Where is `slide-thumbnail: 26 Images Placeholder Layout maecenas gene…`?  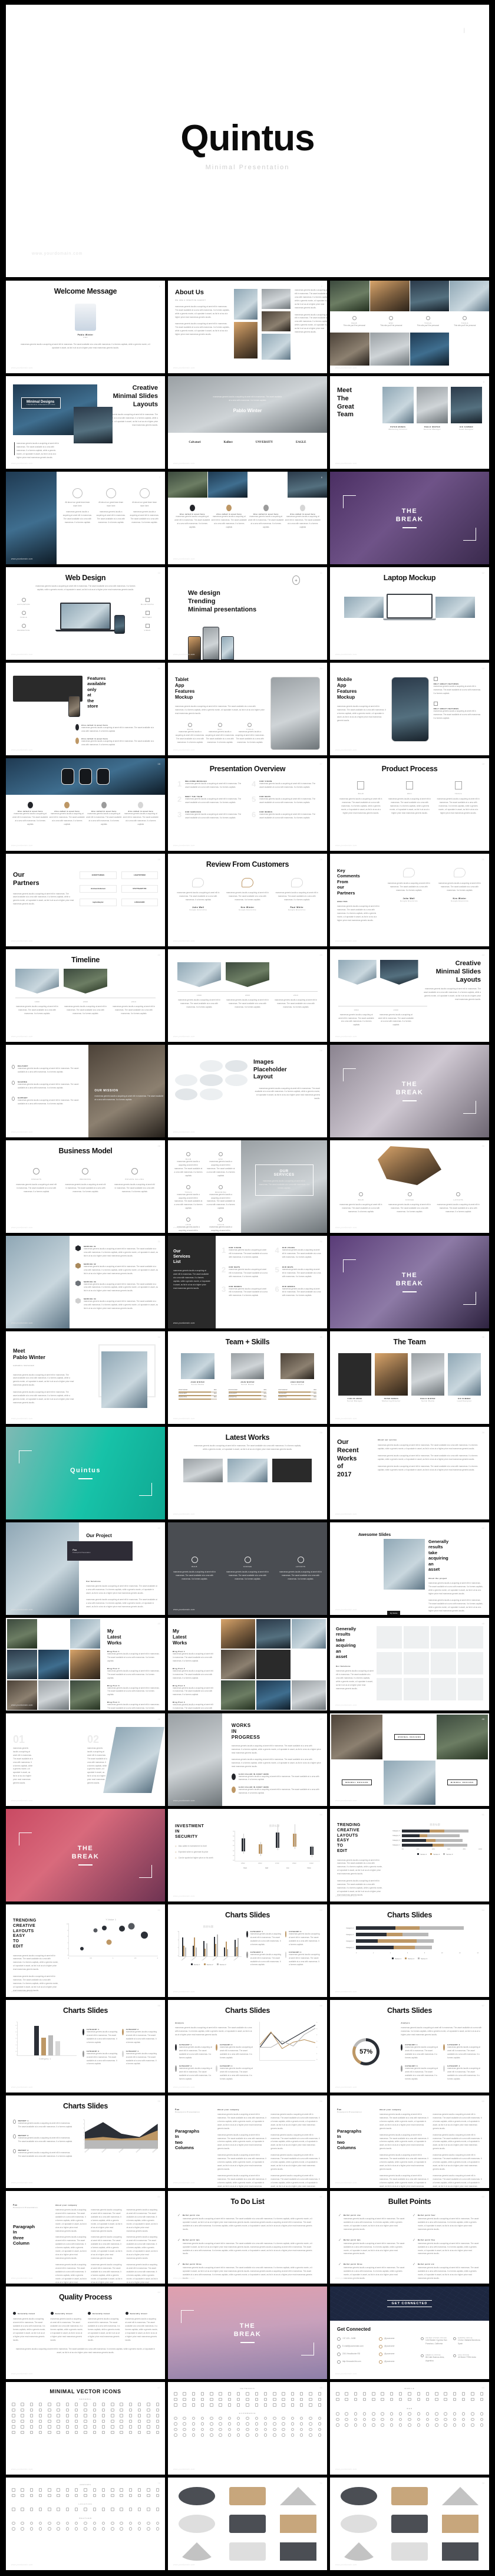
slide-thumbnail: 26 Images Placeholder Layout maecenas gene… is located at coordinates (247, 1091).